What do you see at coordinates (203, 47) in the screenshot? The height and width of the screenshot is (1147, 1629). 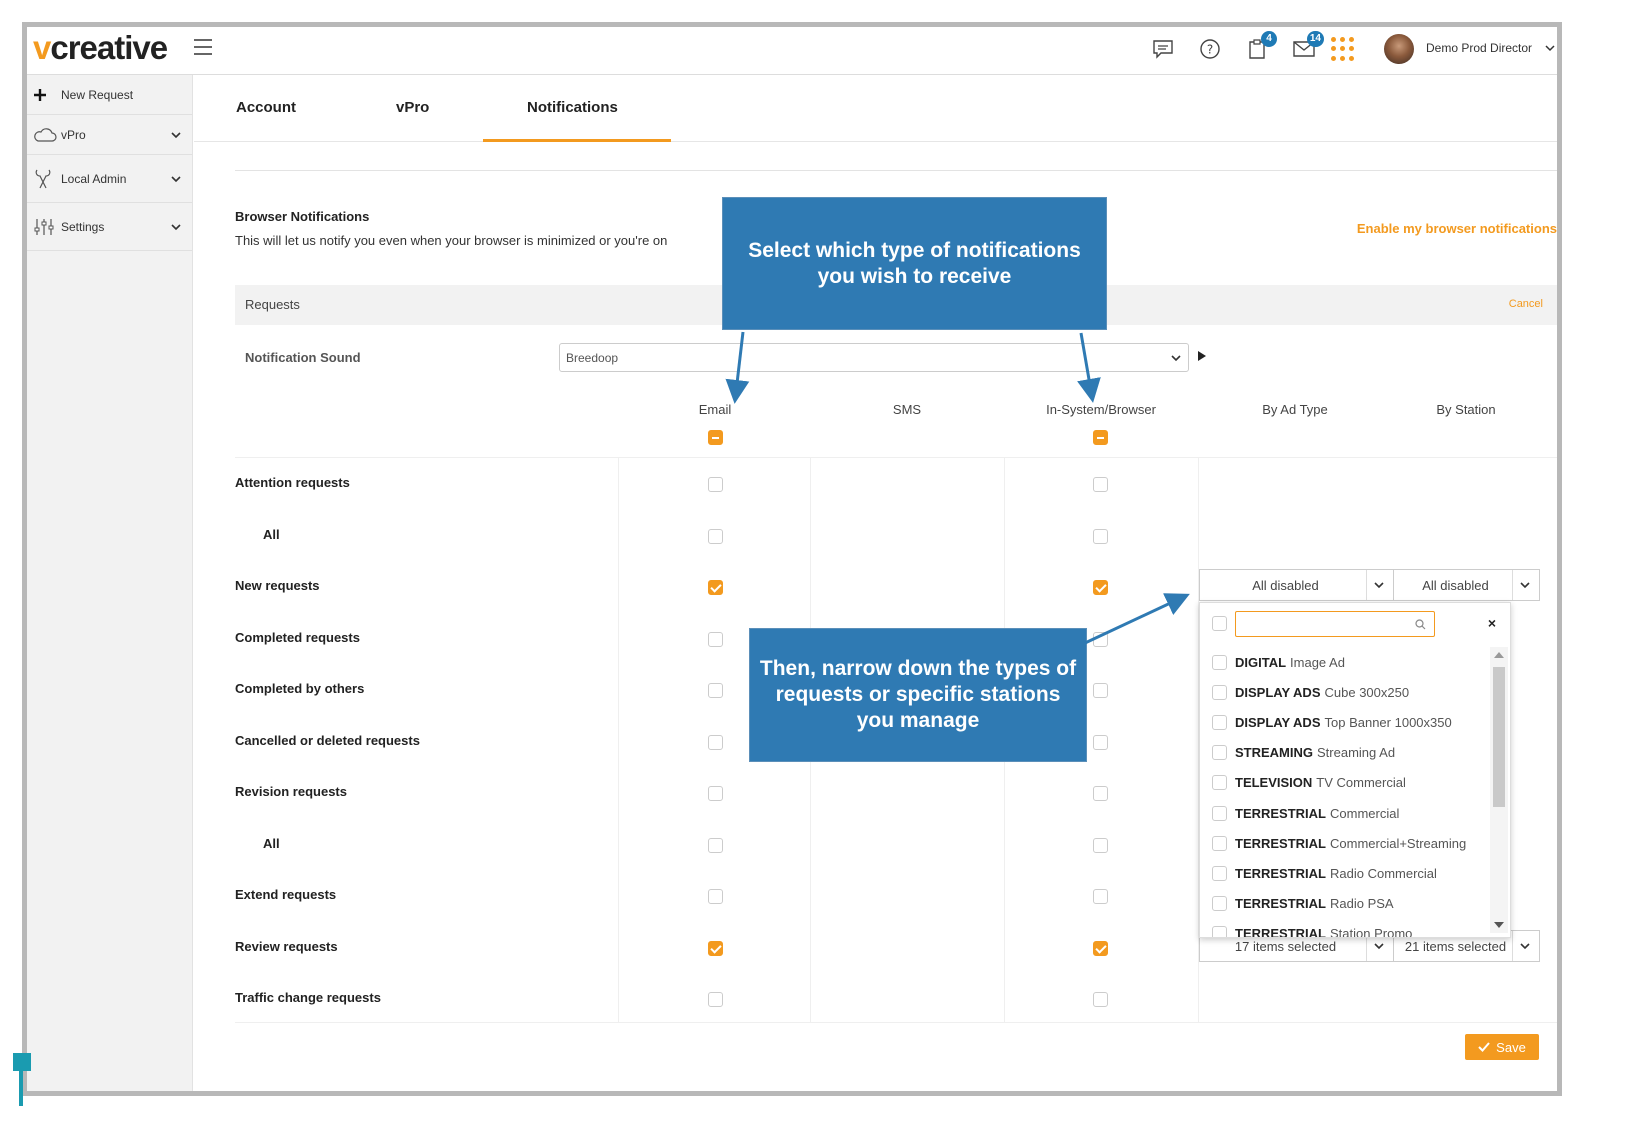 I see `hamburger-menu-icon` at bounding box center [203, 47].